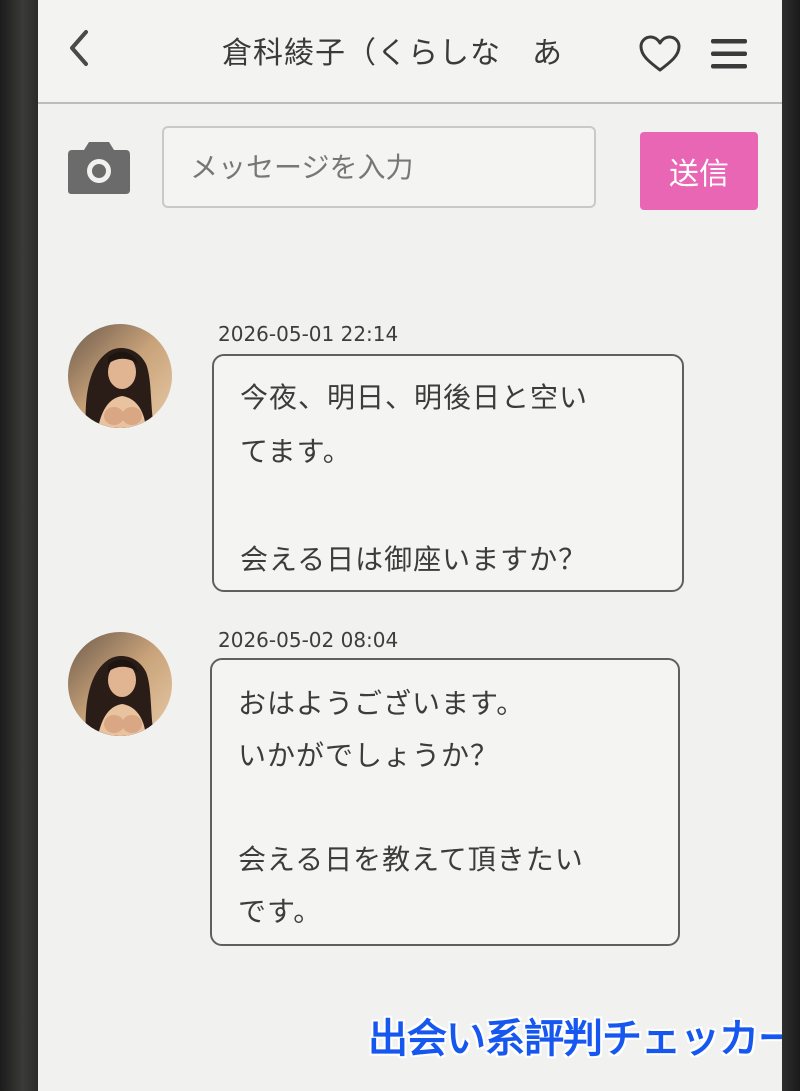 Image resolution: width=800 pixels, height=1091 pixels. What do you see at coordinates (382, 703) in the screenshot?
I see `message-text-line: おはようございます。` at bounding box center [382, 703].